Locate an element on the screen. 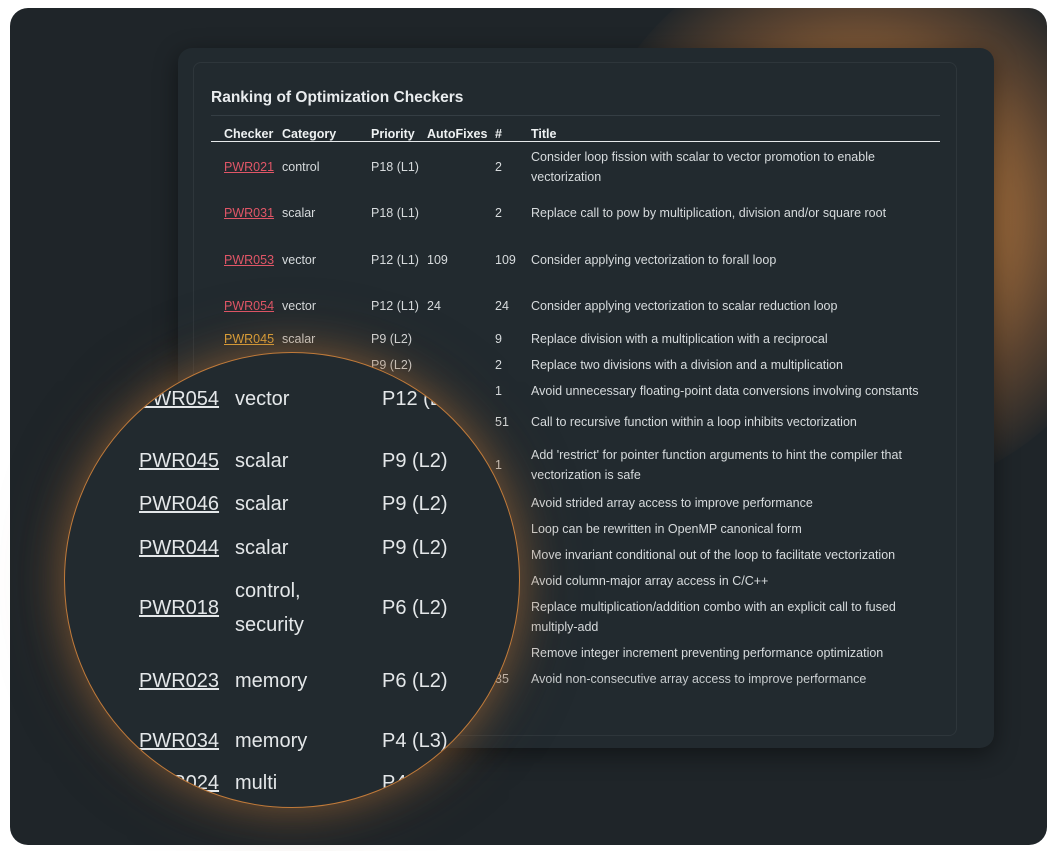 The height and width of the screenshot is (851, 1057). magnified-row: PWR023 memory P6 (L2) is located at coordinates (292, 681).